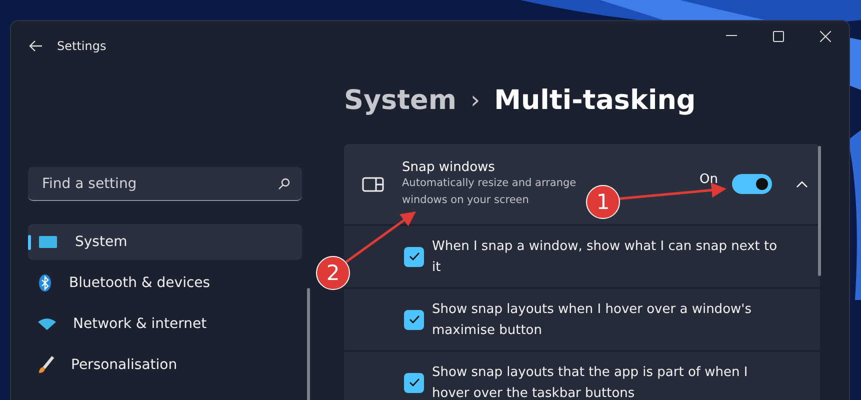 The width and height of the screenshot is (861, 400). Describe the element at coordinates (284, 184) in the screenshot. I see `search-icon` at that location.